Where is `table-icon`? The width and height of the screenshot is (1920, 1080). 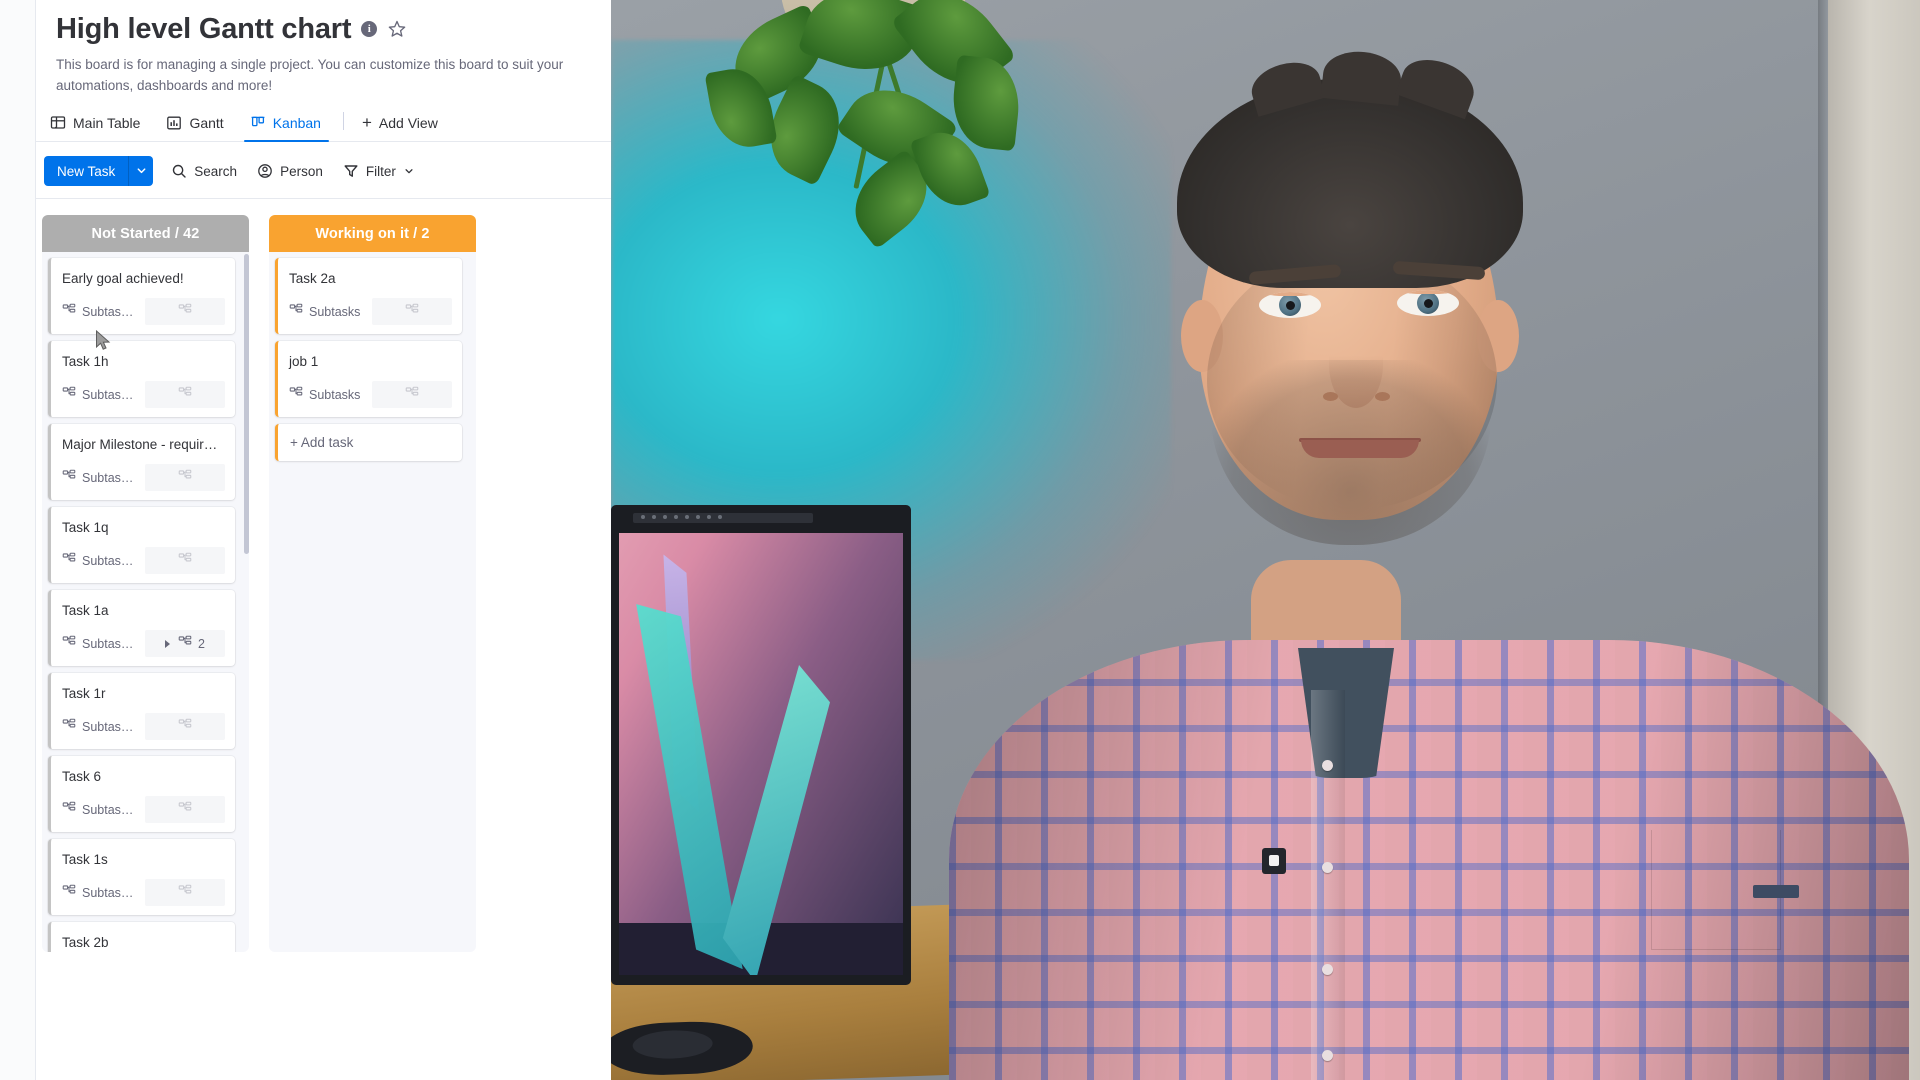 table-icon is located at coordinates (58, 123).